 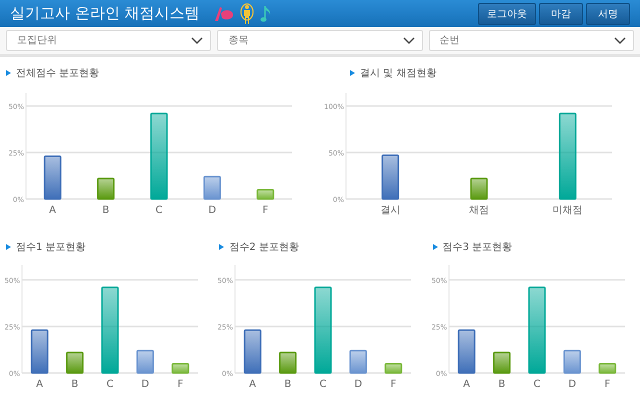 I want to click on jump-rope-figure-icon, so click(x=247, y=13).